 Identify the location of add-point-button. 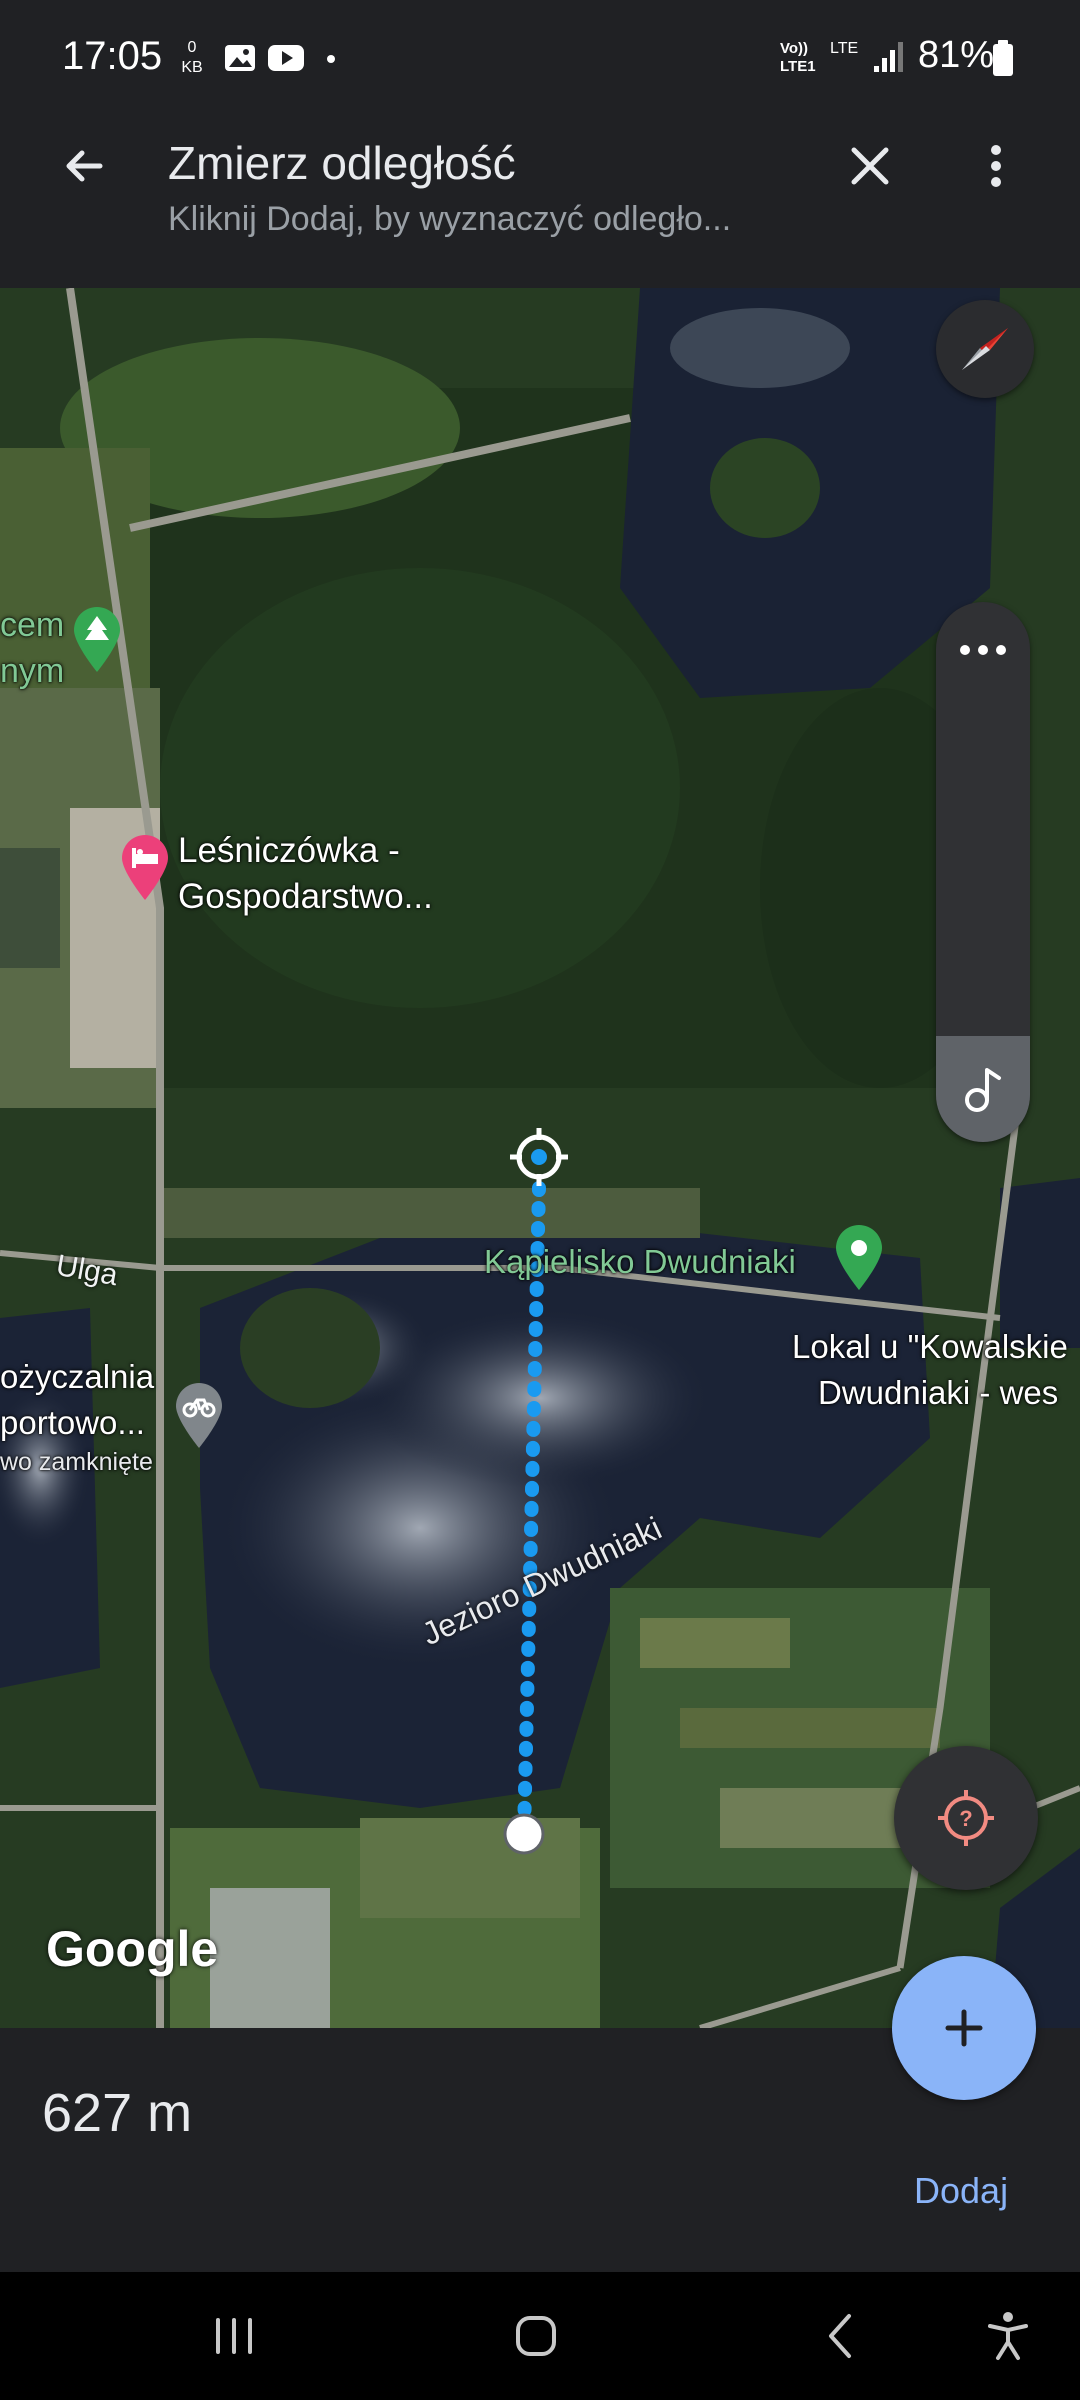
(964, 2028).